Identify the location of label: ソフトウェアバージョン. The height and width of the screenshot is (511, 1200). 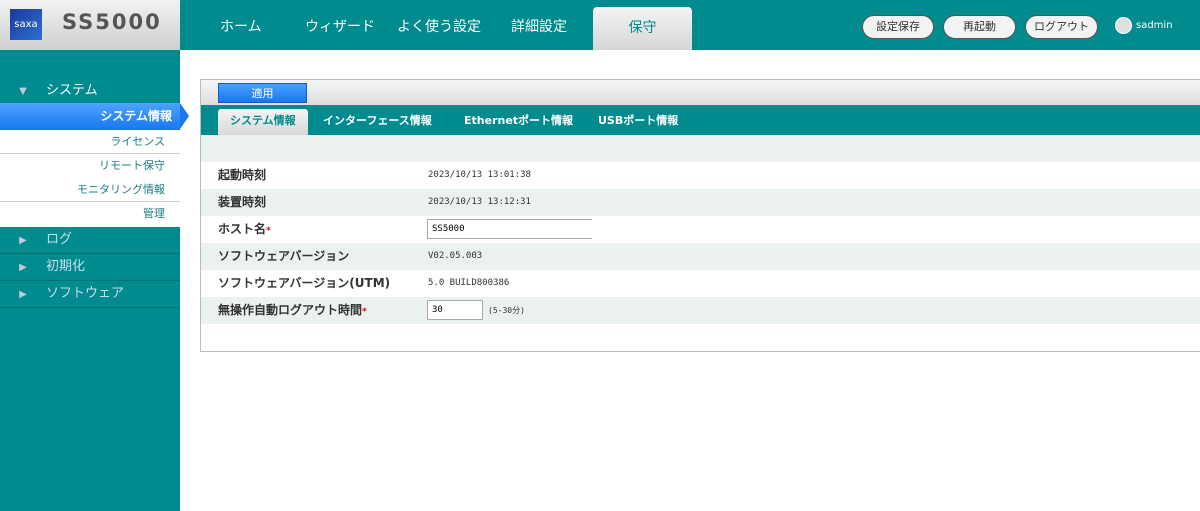
(284, 256).